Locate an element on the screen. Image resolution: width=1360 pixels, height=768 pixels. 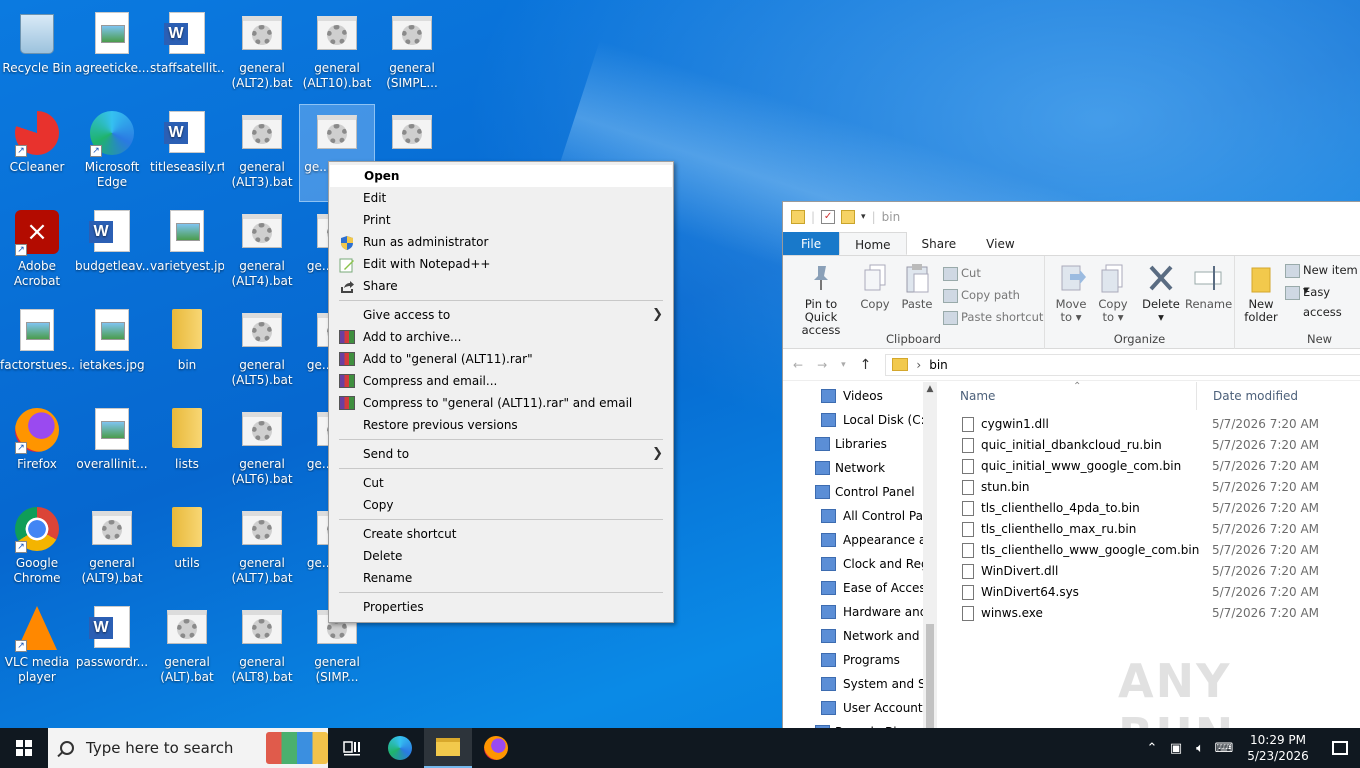
tab-home: Home is located at coordinates (873, 243).